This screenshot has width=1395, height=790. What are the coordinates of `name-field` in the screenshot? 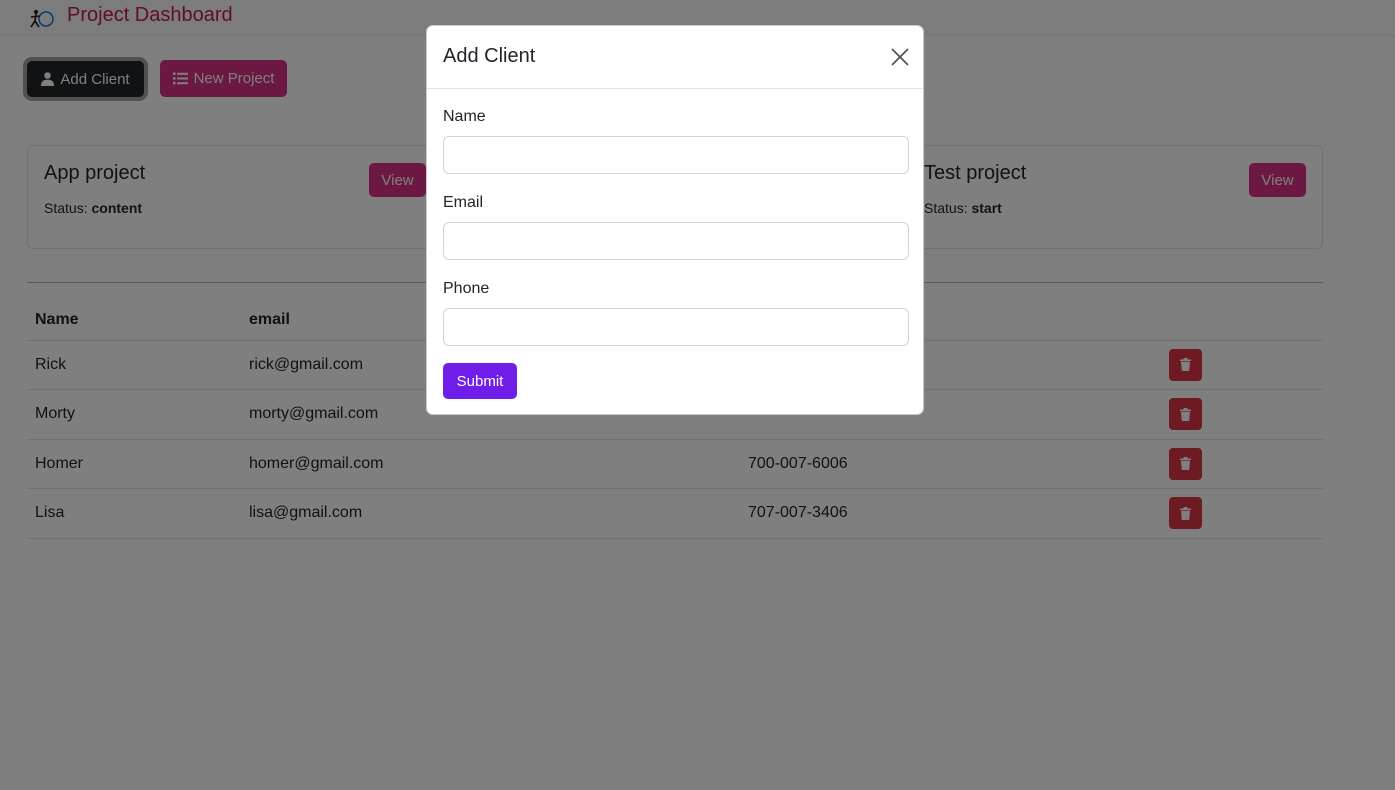 It's located at (676, 155).